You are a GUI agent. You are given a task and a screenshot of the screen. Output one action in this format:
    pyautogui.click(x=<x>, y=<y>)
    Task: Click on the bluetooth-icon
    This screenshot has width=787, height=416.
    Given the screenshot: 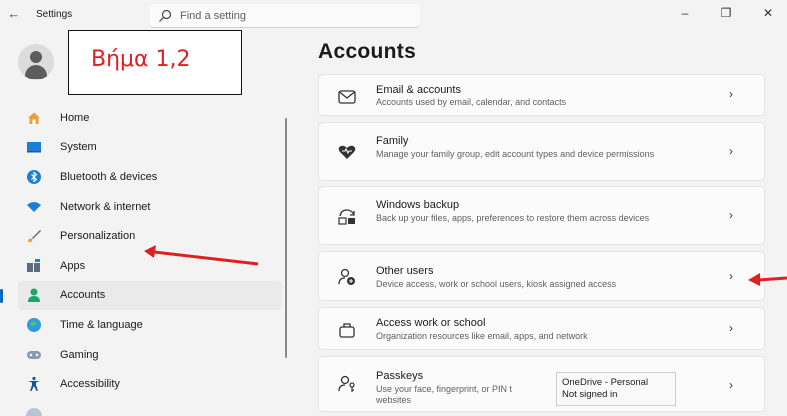 What is the action you would take?
    pyautogui.click(x=34, y=177)
    